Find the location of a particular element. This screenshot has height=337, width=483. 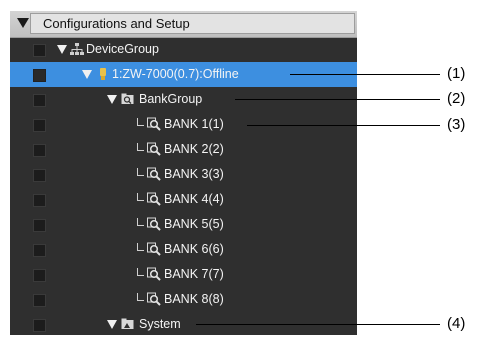

callout-number-2: (2) is located at coordinates (456, 98).